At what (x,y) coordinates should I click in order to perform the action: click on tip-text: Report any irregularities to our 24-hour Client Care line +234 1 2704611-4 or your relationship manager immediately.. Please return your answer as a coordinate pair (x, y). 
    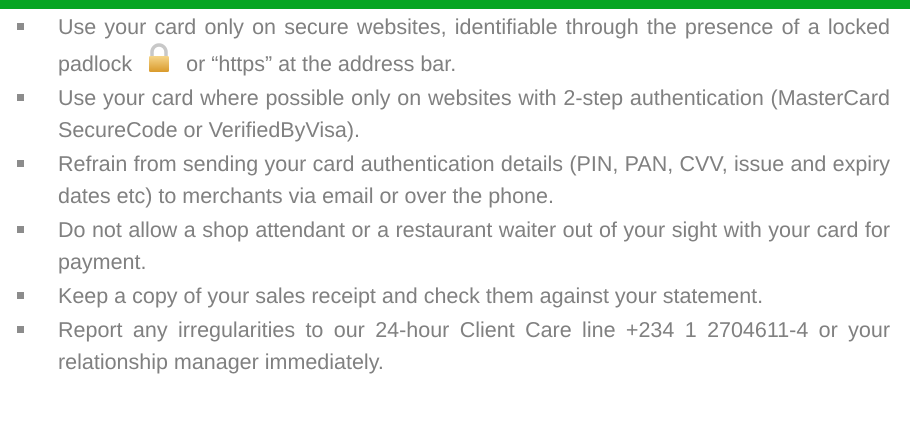
    Looking at the image, I should click on (474, 346).